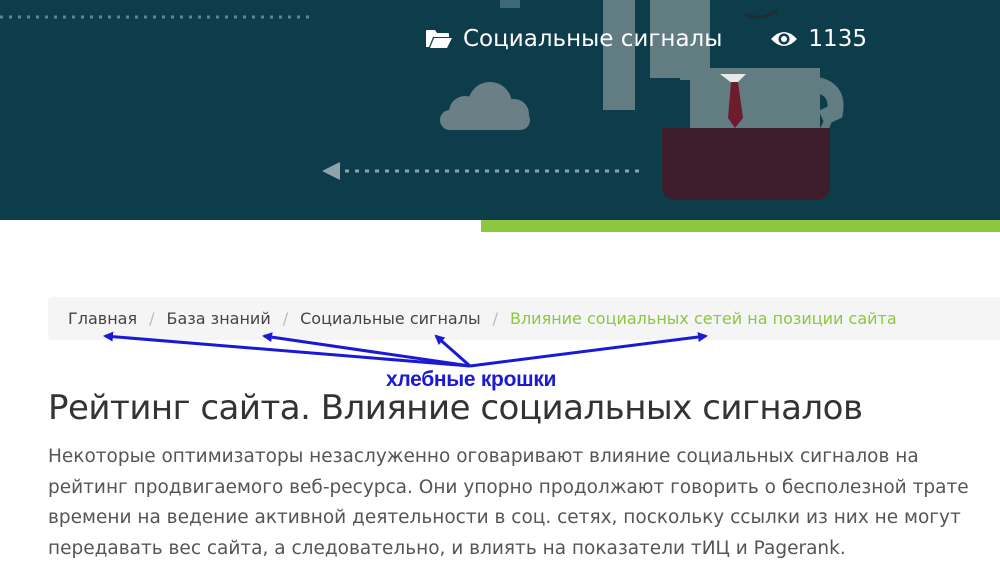  I want to click on folder-open-icon, so click(439, 39).